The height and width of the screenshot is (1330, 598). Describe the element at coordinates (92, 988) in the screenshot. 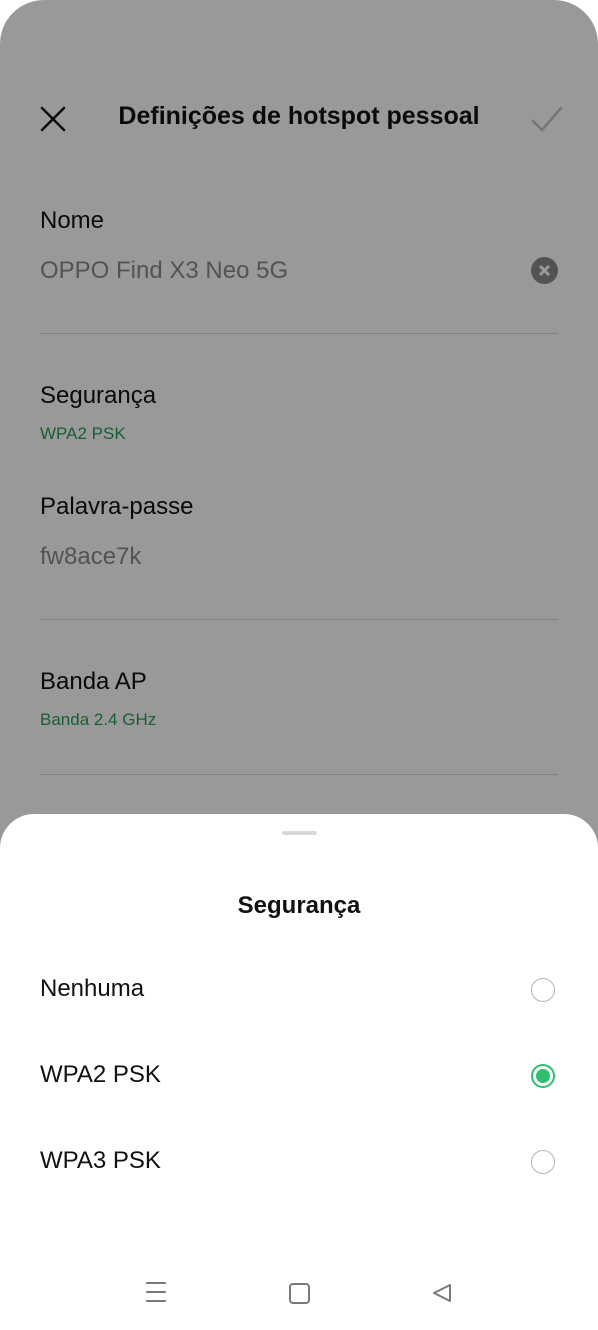

I see `option-label: Nenhuma` at that location.